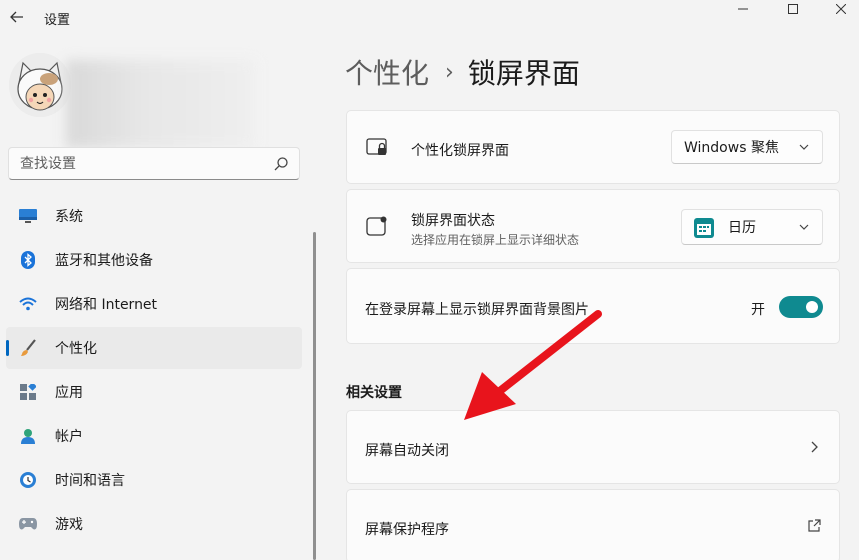 The width and height of the screenshot is (859, 560). Describe the element at coordinates (28, 216) in the screenshot. I see `monitor-icon` at that location.